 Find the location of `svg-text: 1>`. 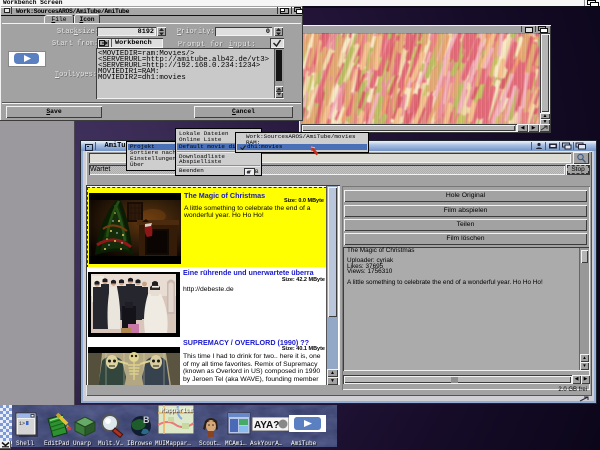

svg-text: 1> is located at coordinates (22, 424).